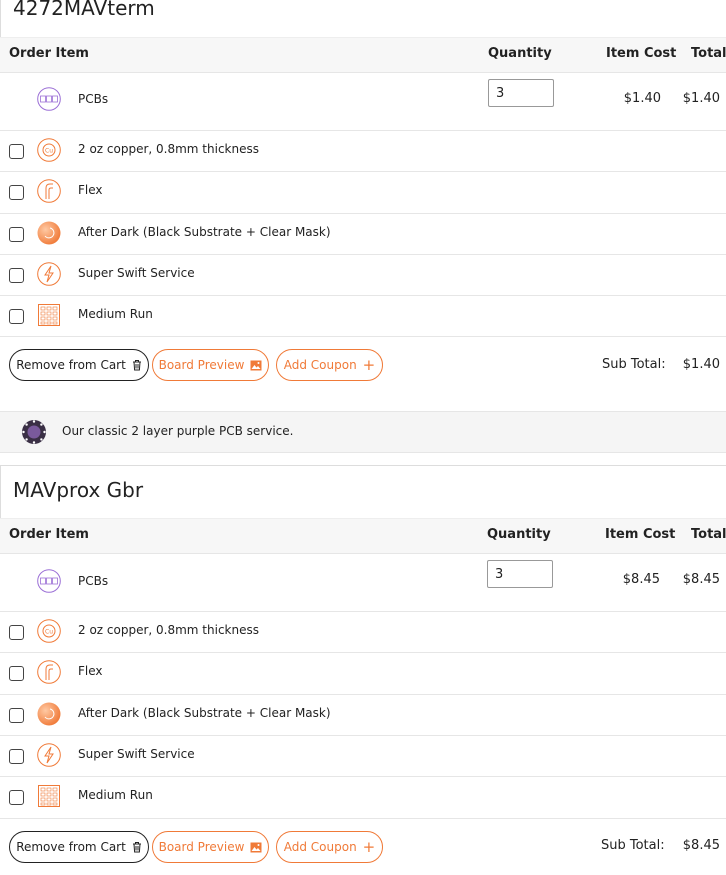 The width and height of the screenshot is (726, 875). I want to click on order-title: MAVprox Gbr, so click(78, 490).